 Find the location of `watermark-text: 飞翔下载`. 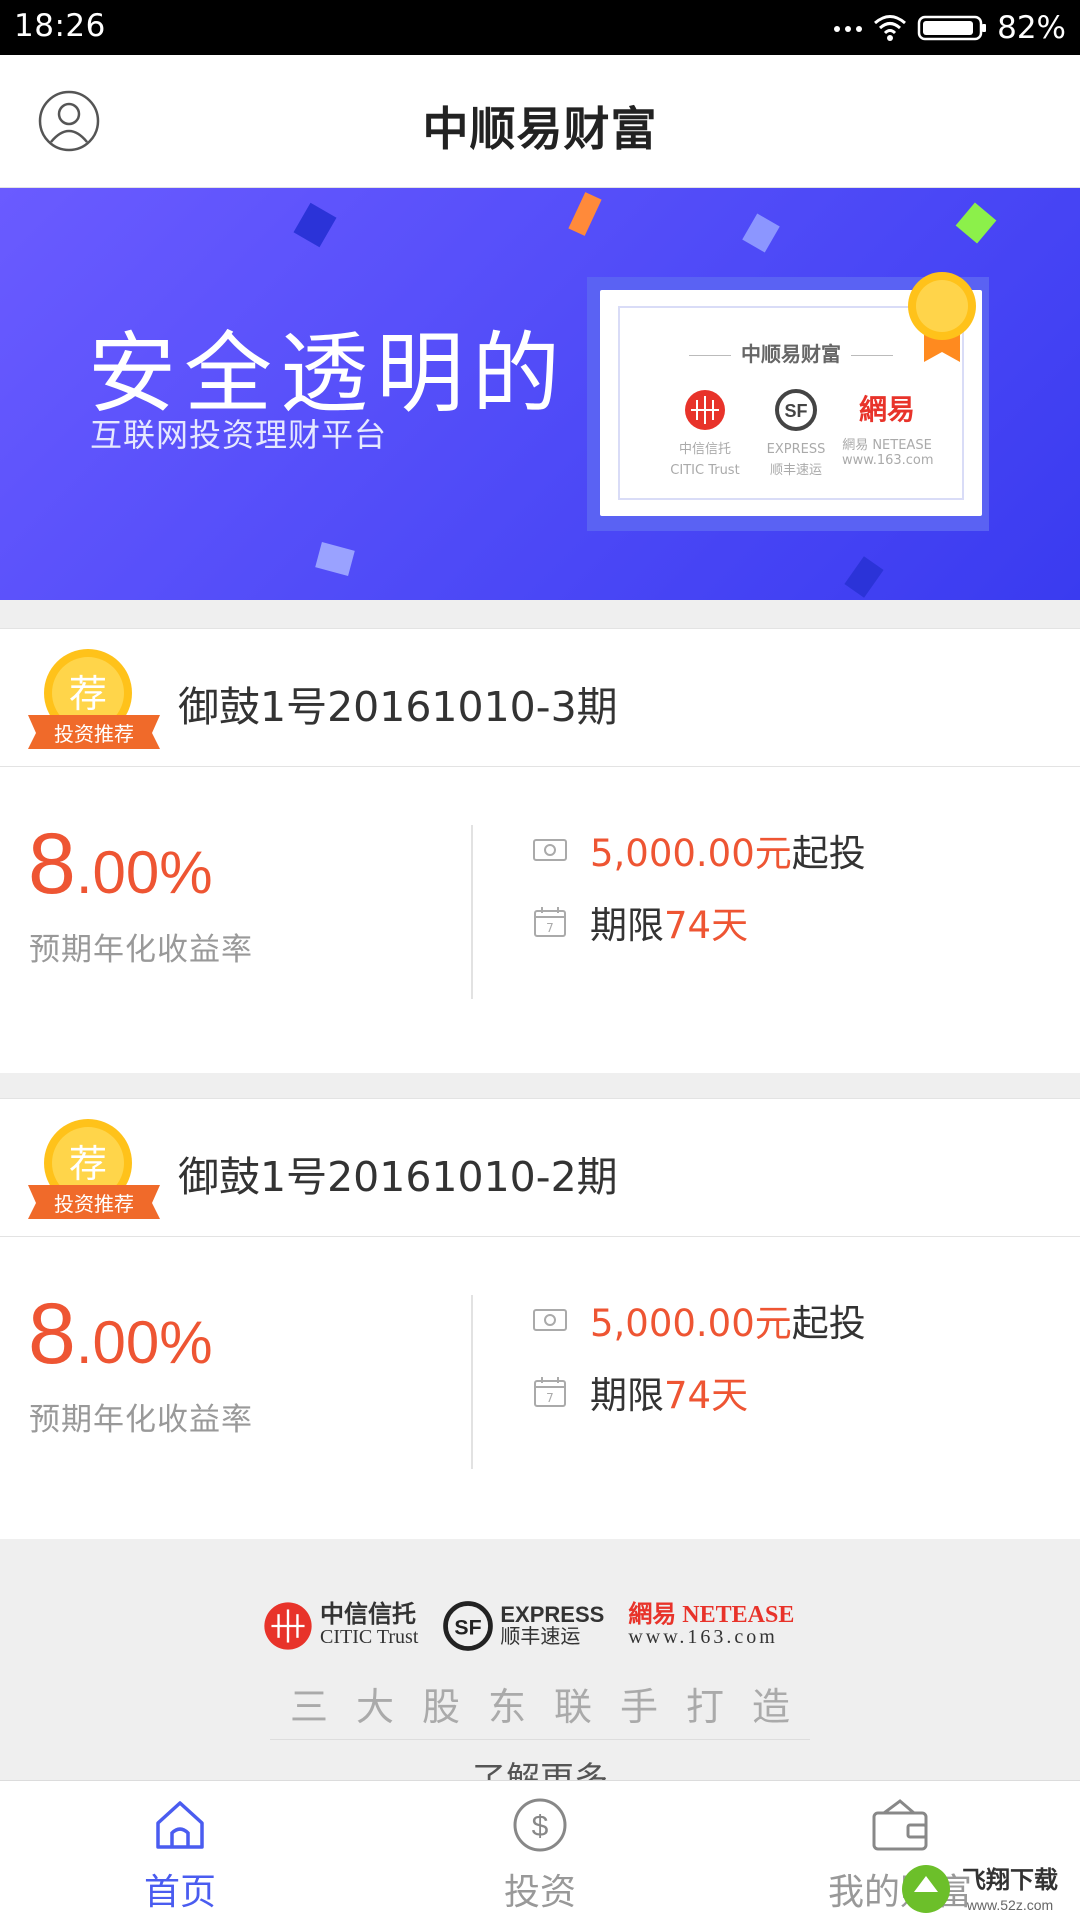

watermark-text: 飞翔下载 is located at coordinates (1010, 1880).